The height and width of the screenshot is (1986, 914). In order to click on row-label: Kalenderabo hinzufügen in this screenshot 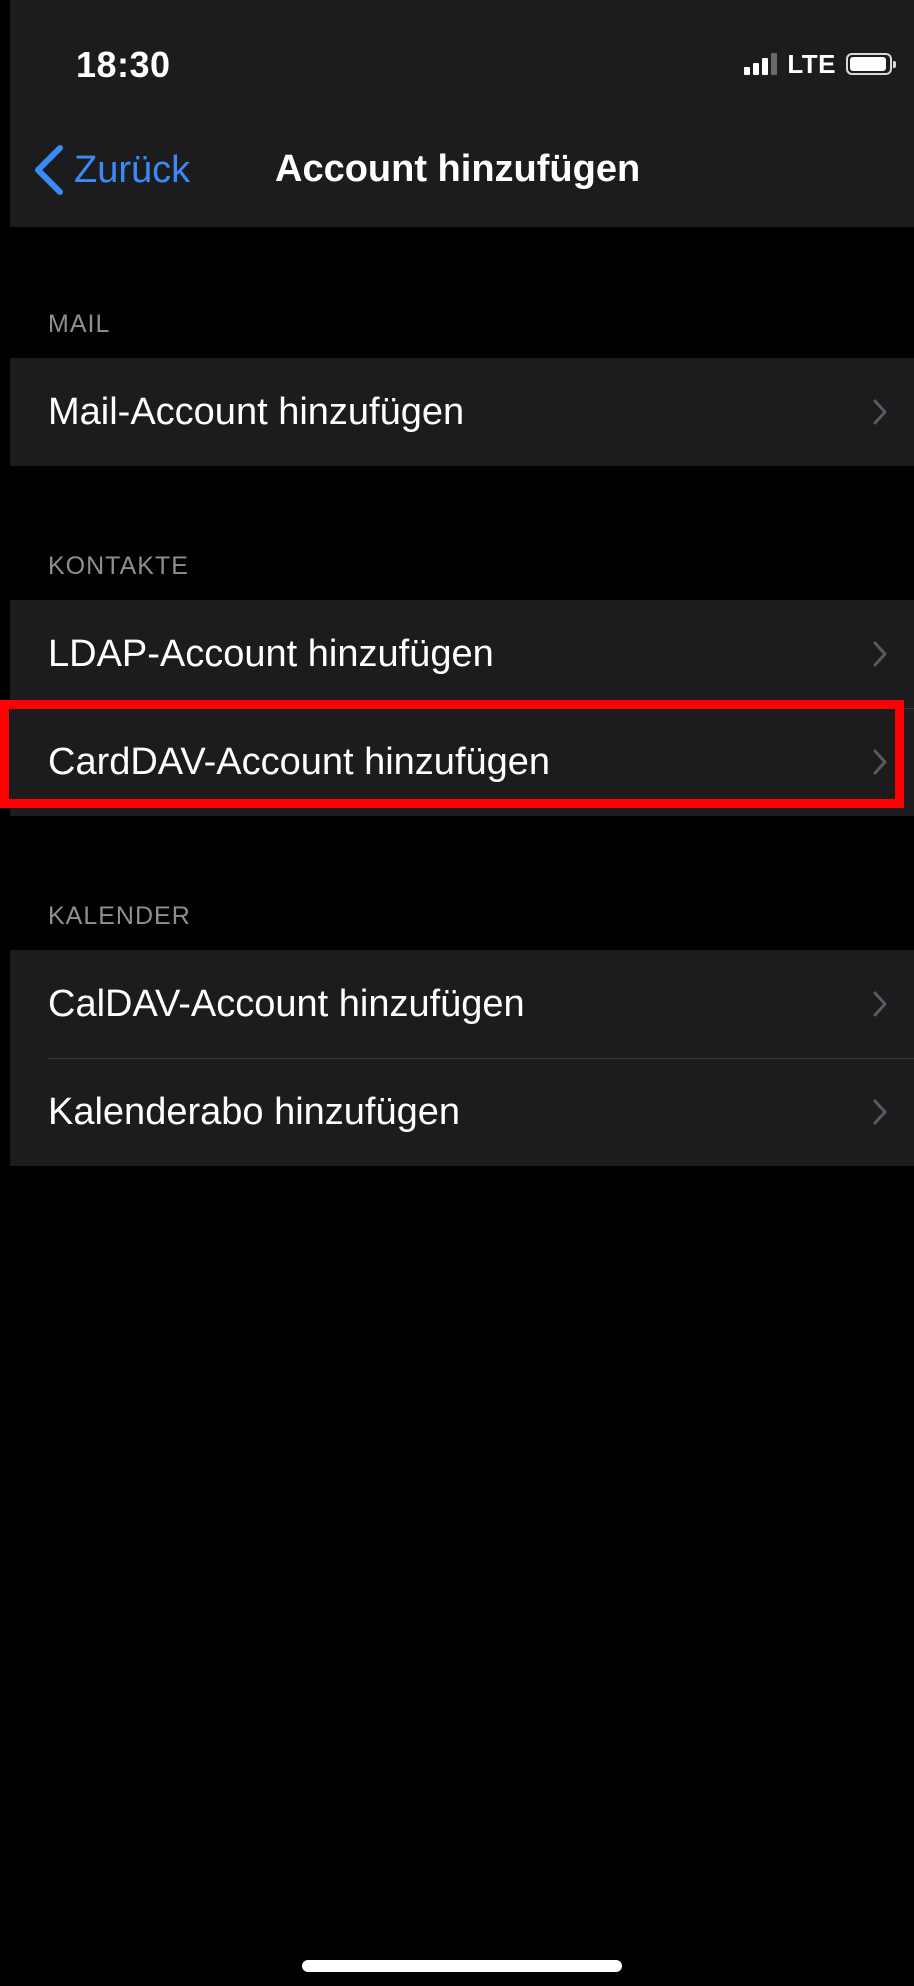, I will do `click(254, 1111)`.